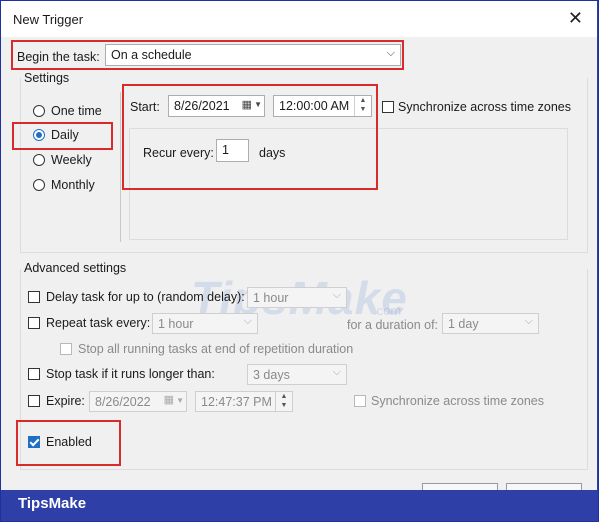 Image resolution: width=599 pixels, height=522 pixels. I want to click on stop-longer-select: 3 days ⌵, so click(297, 374).